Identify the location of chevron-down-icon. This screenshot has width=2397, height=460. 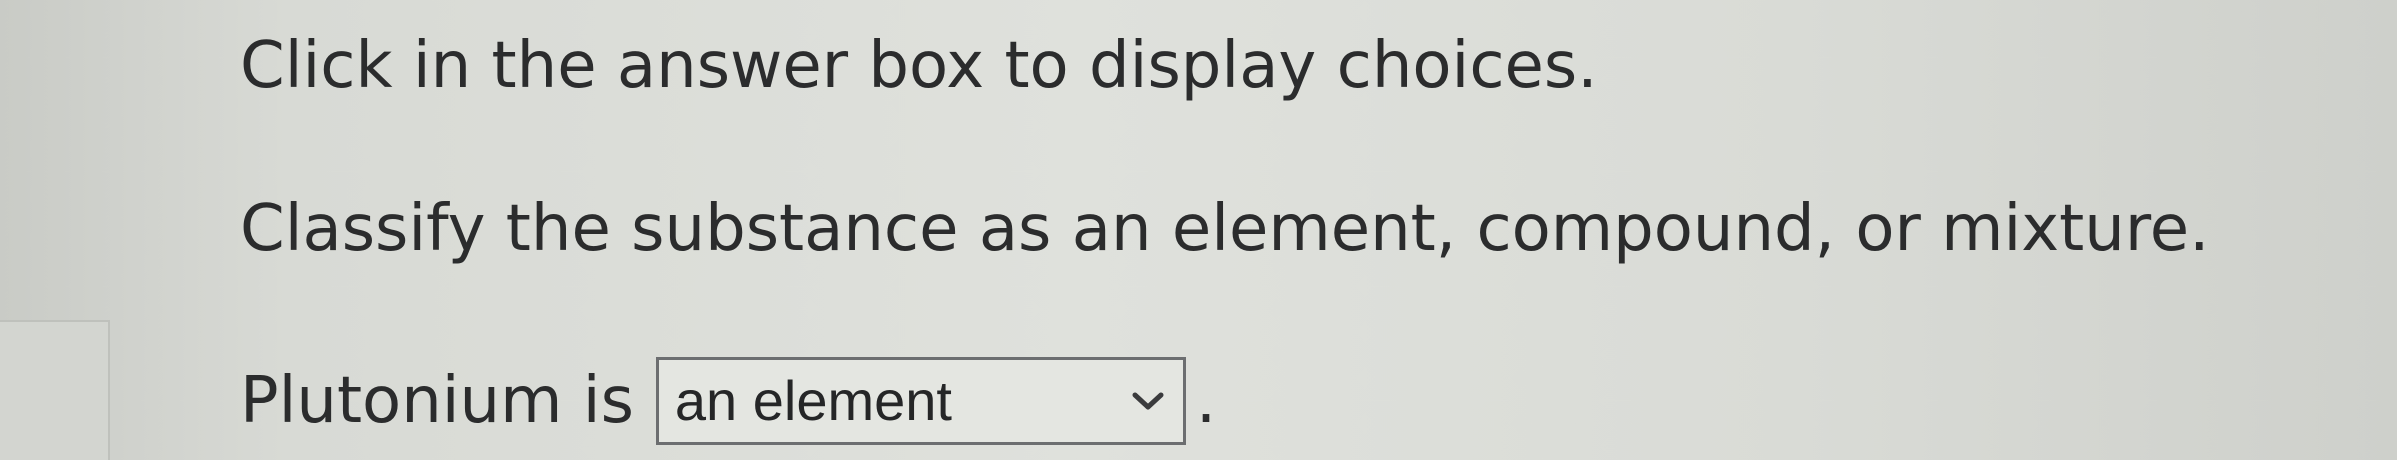
(1148, 401).